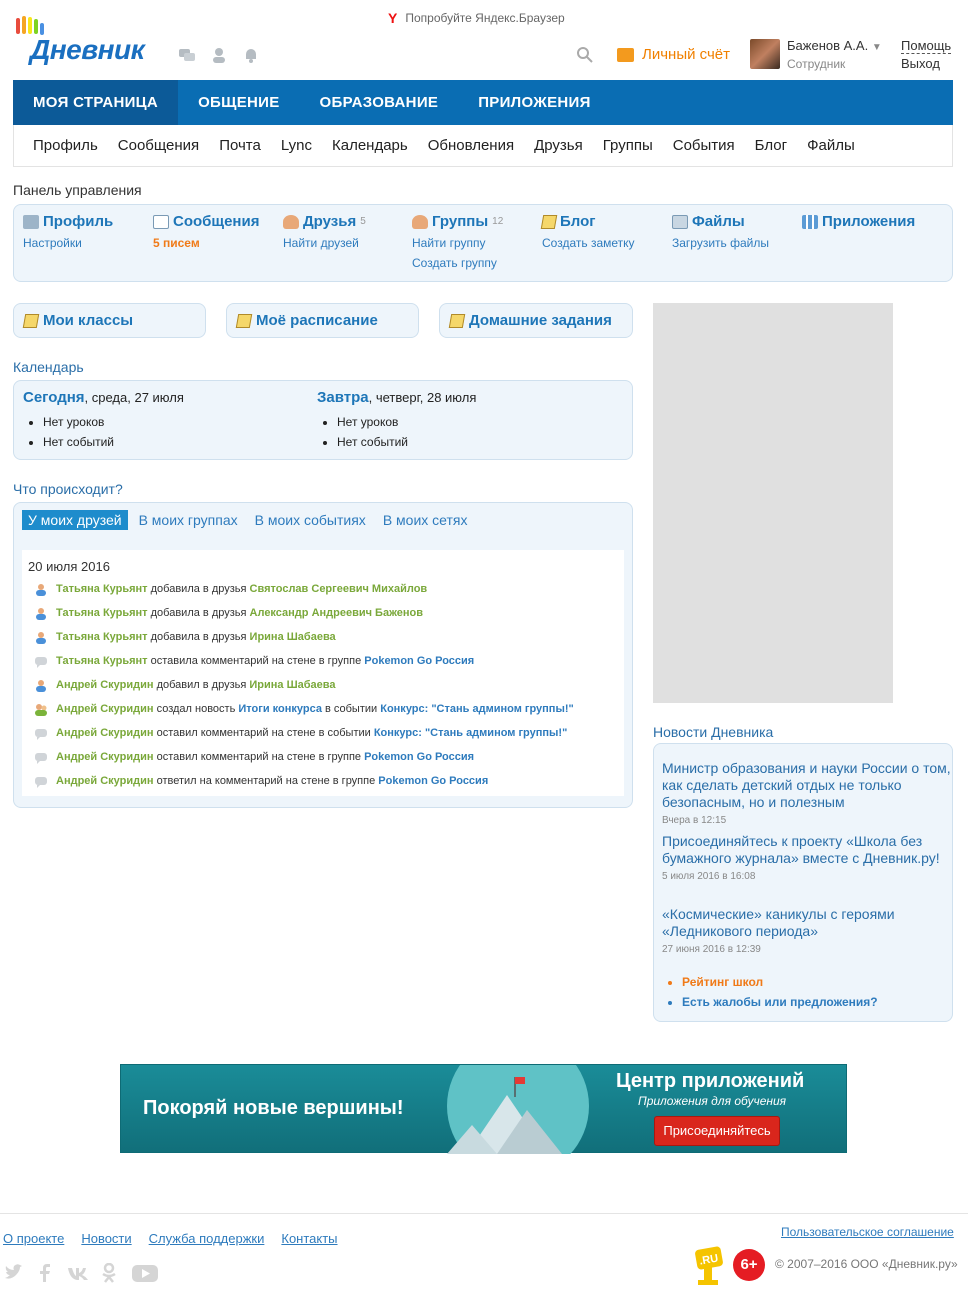 The image size is (968, 1316). Describe the element at coordinates (68, 489) in the screenshot. I see `activity-title: Что происходит?` at that location.